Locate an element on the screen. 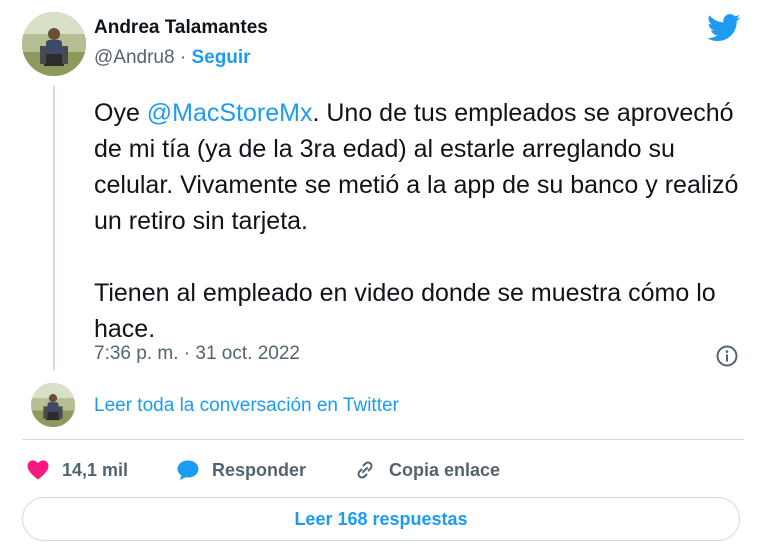 The width and height of the screenshot is (768, 554). like-button: 14,1 mil is located at coordinates (77, 470).